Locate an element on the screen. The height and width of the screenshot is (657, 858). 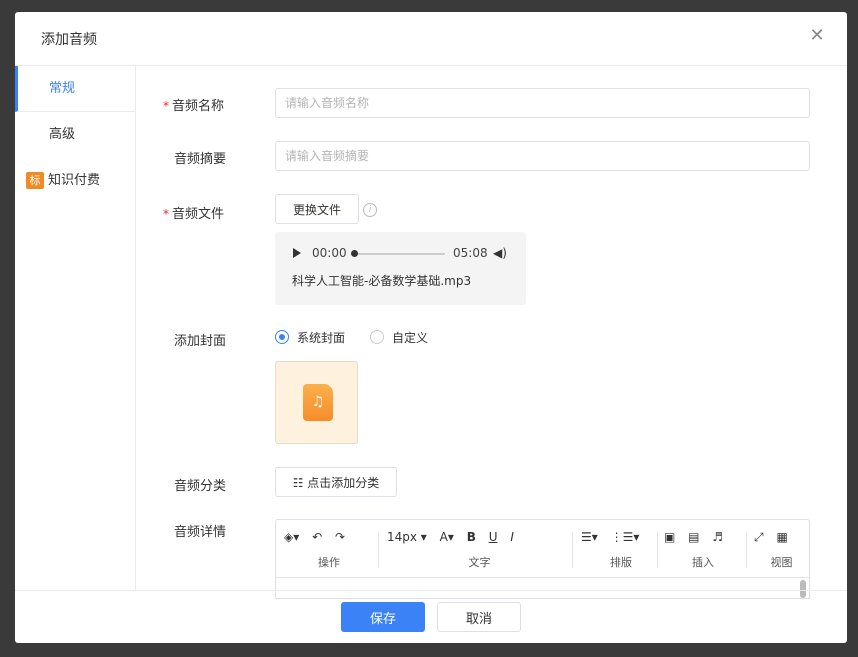
file-label: * 音频文件 is located at coordinates (213, 212).